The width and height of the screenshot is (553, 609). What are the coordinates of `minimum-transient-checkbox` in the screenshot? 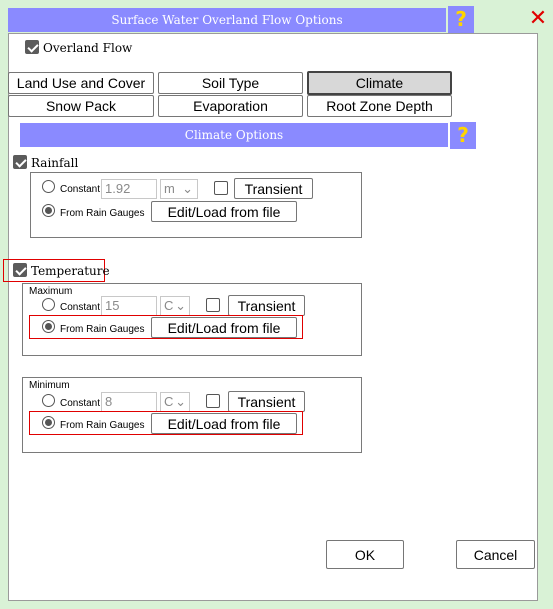 It's located at (213, 401).